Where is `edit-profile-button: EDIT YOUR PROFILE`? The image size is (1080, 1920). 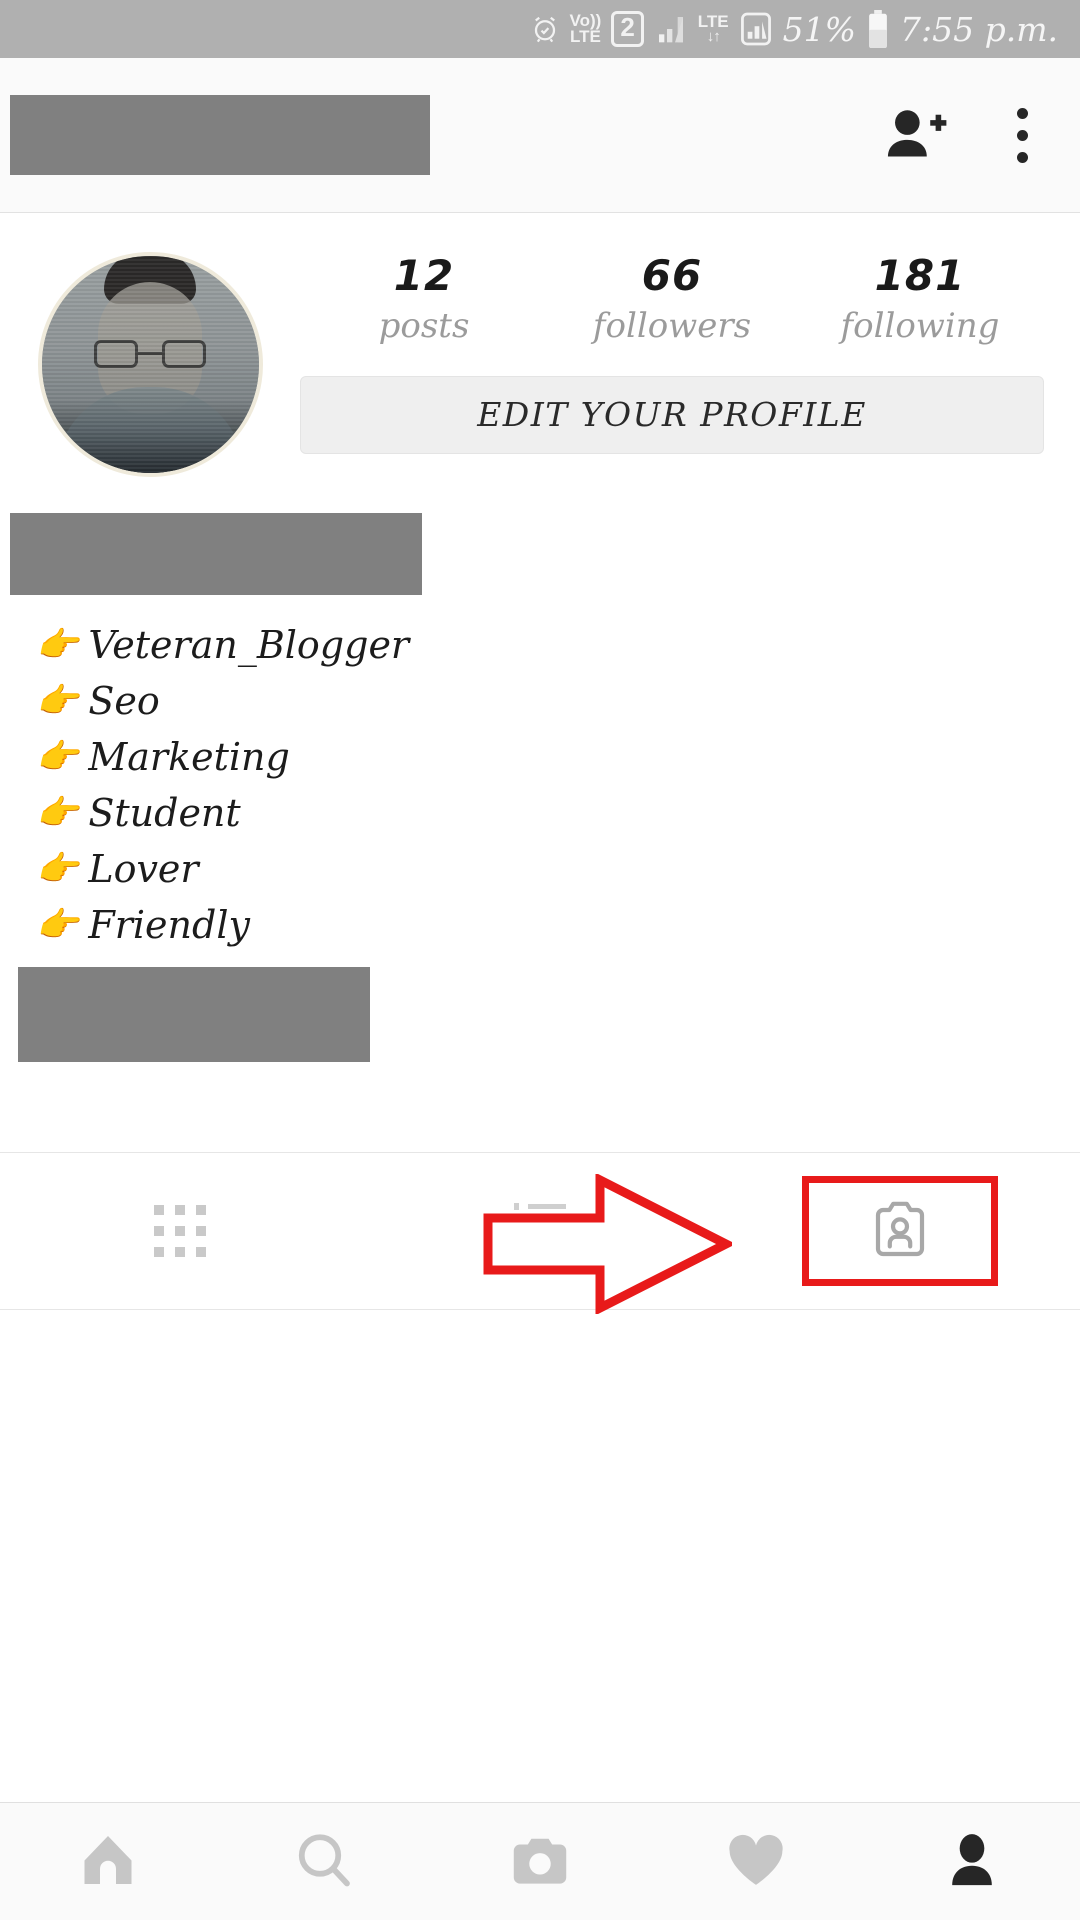
edit-profile-button: EDIT YOUR PROFILE is located at coordinates (672, 414).